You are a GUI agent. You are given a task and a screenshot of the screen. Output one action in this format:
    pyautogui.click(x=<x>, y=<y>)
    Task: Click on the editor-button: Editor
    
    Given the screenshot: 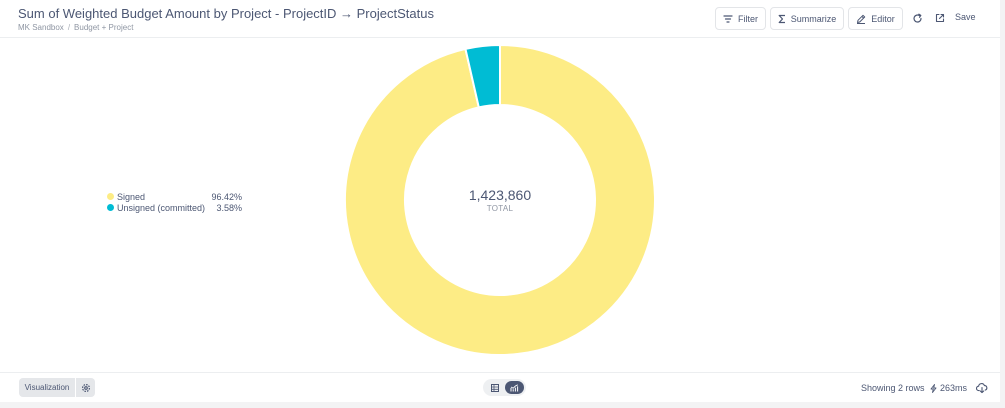 What is the action you would take?
    pyautogui.click(x=875, y=18)
    